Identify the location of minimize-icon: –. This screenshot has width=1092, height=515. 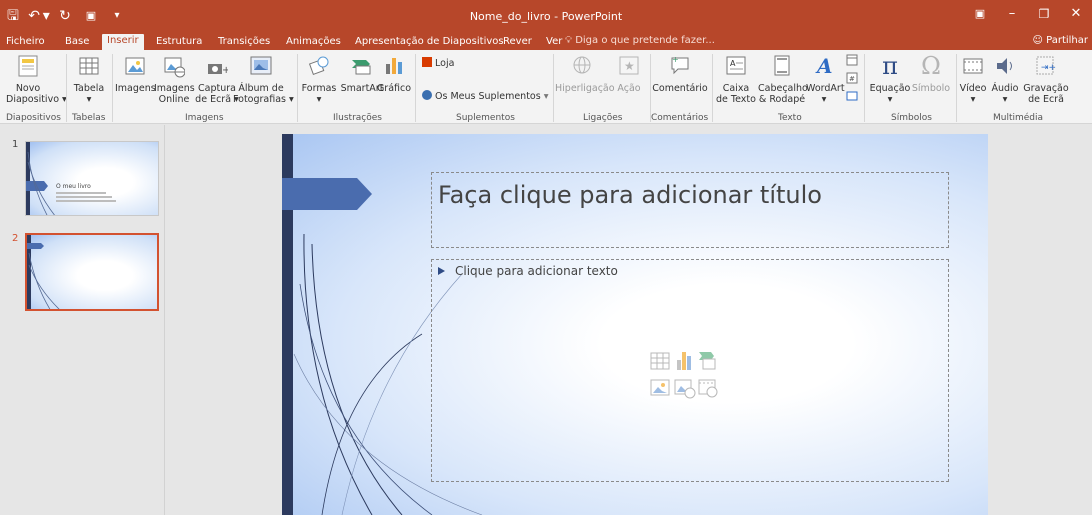
(1012, 16).